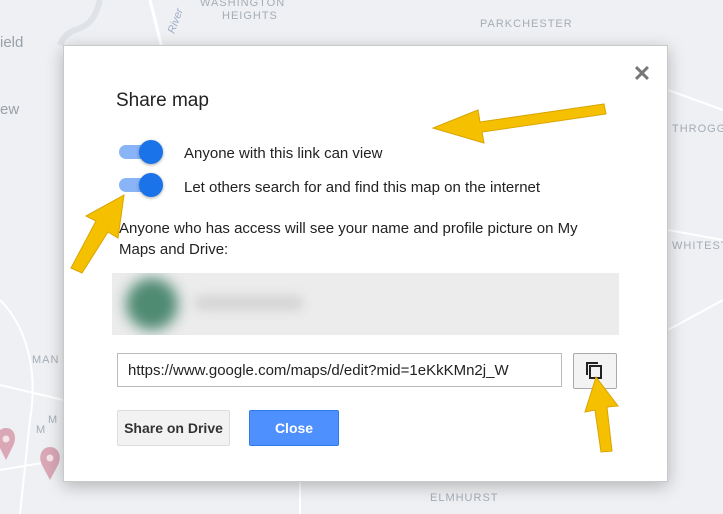 The height and width of the screenshot is (514, 723). I want to click on copy-icon, so click(594, 370).